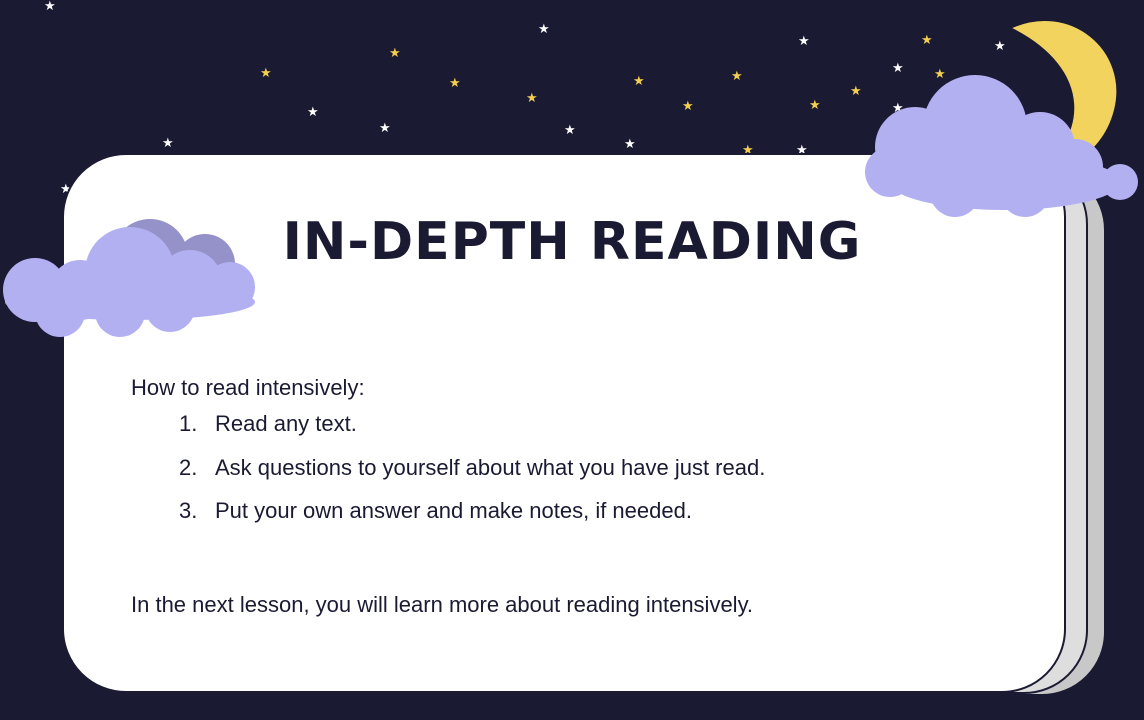 This screenshot has width=1144, height=720. What do you see at coordinates (248, 387) in the screenshot?
I see `intro-text: How to read intensively:` at bounding box center [248, 387].